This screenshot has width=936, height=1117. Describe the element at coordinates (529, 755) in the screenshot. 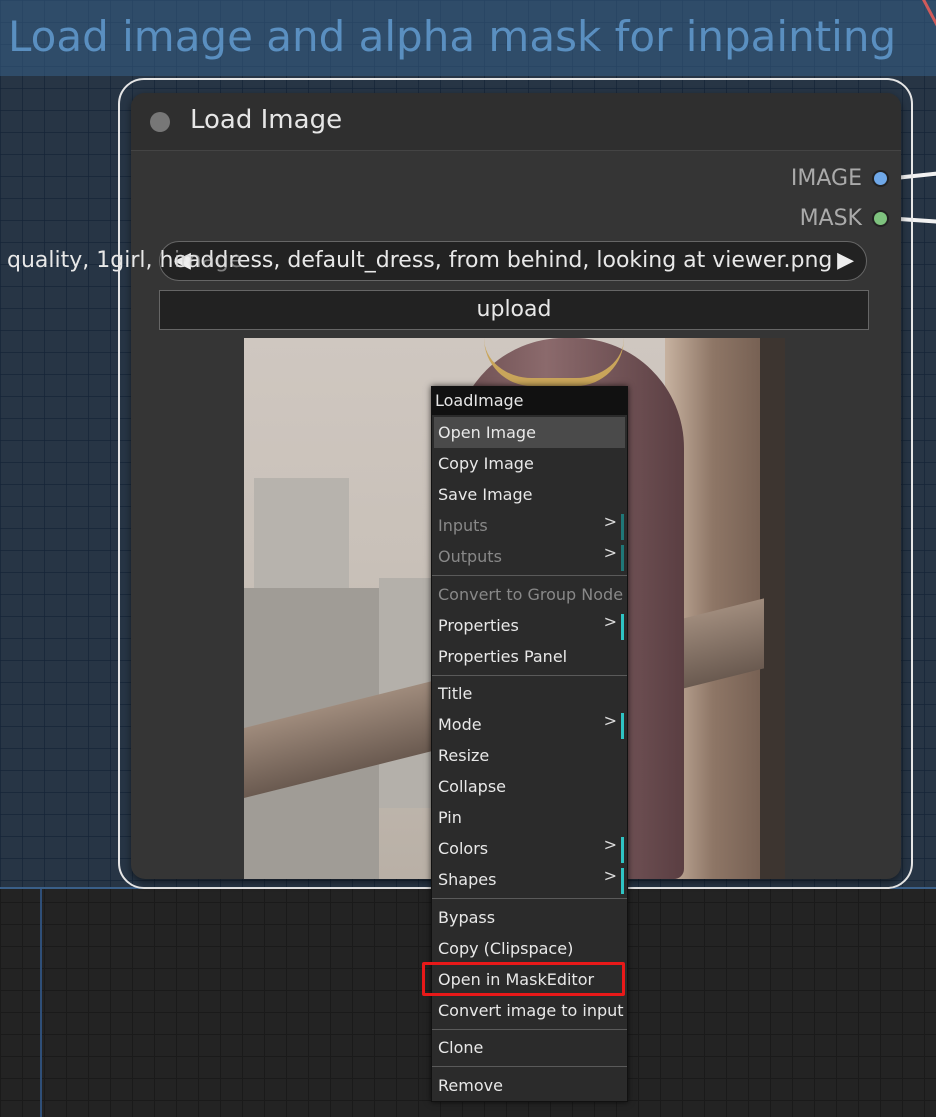

I see `menu-item-resize: Resize` at that location.